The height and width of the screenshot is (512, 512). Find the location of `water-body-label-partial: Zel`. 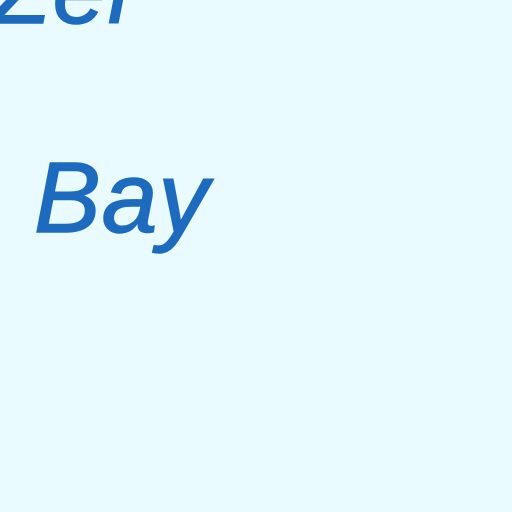

water-body-label-partial: Zel is located at coordinates (65, 19).